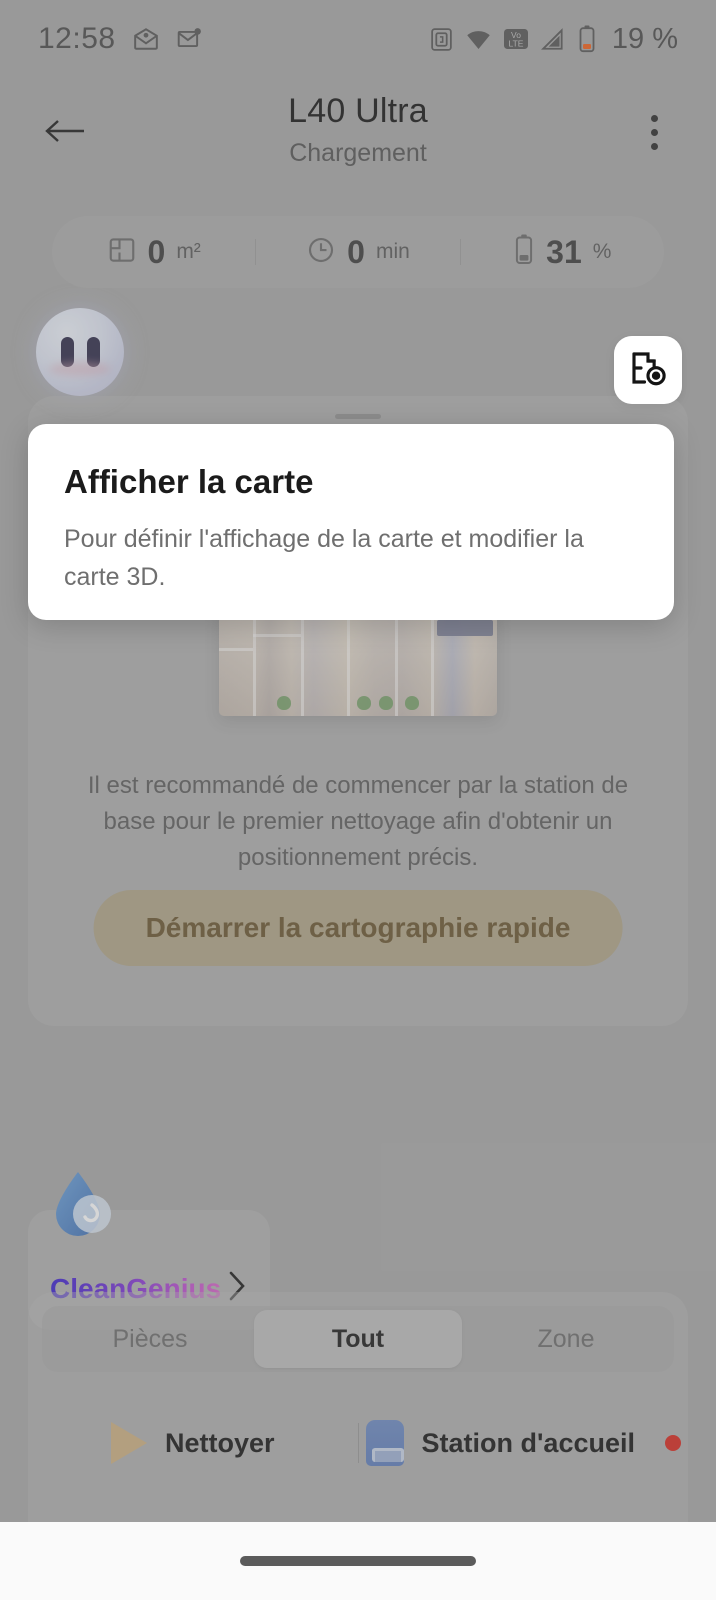 The height and width of the screenshot is (1600, 716). What do you see at coordinates (219, 1442) in the screenshot?
I see `clean-button-label: Nettoyer` at bounding box center [219, 1442].